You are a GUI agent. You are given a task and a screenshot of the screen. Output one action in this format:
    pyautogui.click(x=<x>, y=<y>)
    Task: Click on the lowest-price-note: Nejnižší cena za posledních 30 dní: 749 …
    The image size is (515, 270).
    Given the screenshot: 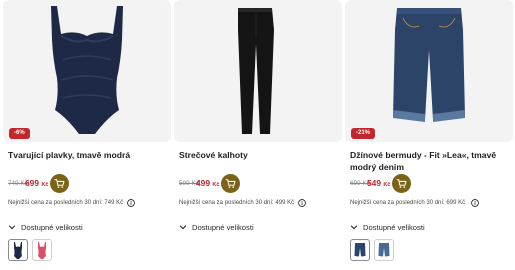 What is the action you would take?
    pyautogui.click(x=66, y=203)
    